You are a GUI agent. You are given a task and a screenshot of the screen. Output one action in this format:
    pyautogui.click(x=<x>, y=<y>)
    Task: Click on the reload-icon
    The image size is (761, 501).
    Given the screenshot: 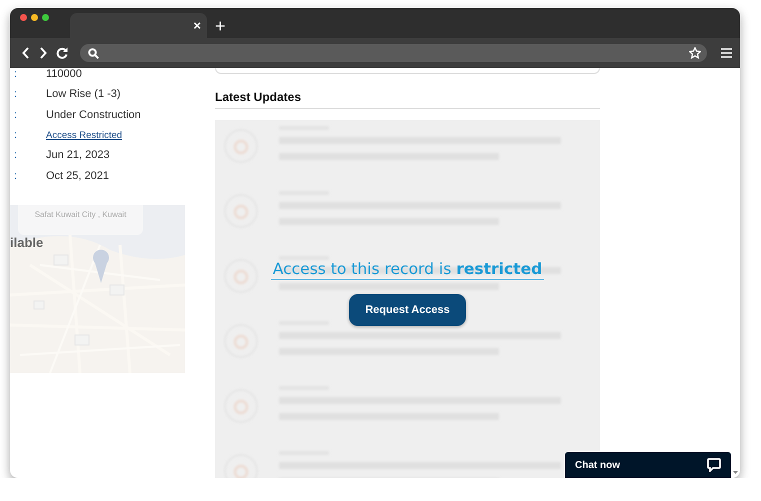 What is the action you would take?
    pyautogui.click(x=62, y=53)
    